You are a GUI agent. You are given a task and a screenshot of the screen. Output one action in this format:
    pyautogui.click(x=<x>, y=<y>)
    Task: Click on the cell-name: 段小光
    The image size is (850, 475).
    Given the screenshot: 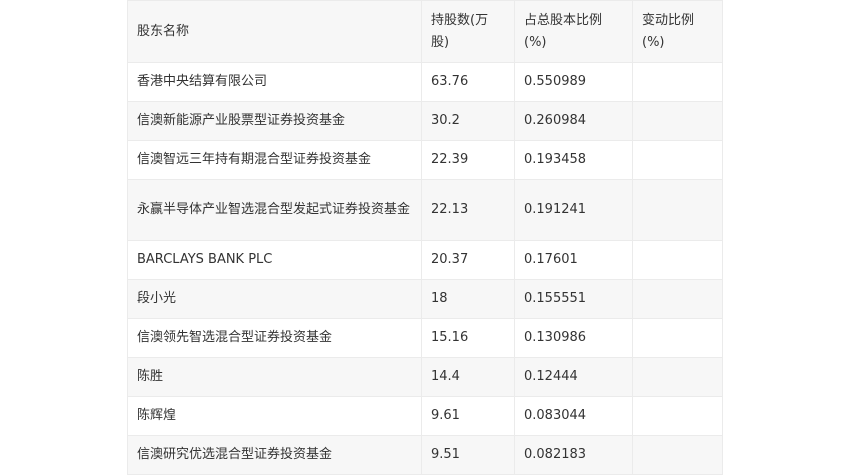 What is the action you would take?
    pyautogui.click(x=274, y=299)
    